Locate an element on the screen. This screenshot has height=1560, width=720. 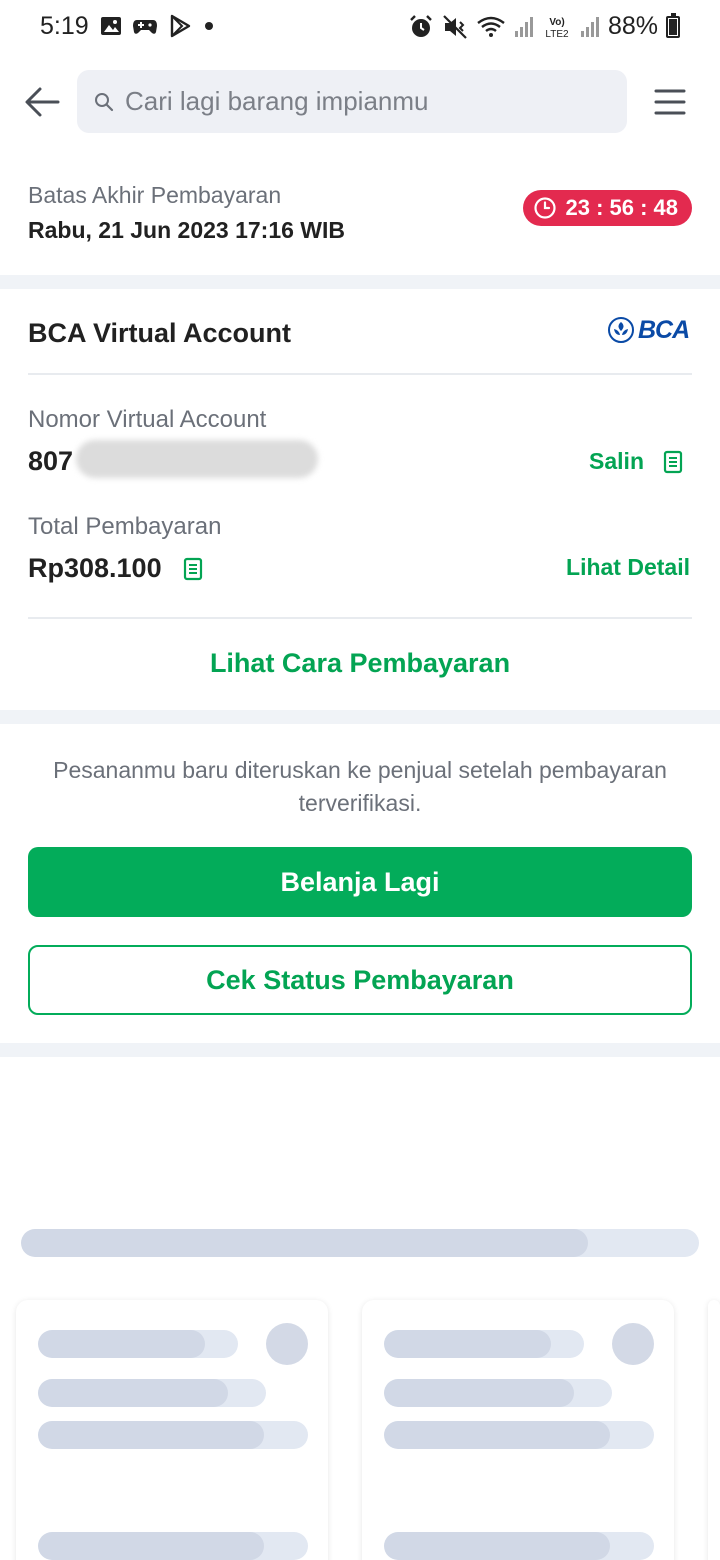
va-number: 807 is located at coordinates (51, 461).